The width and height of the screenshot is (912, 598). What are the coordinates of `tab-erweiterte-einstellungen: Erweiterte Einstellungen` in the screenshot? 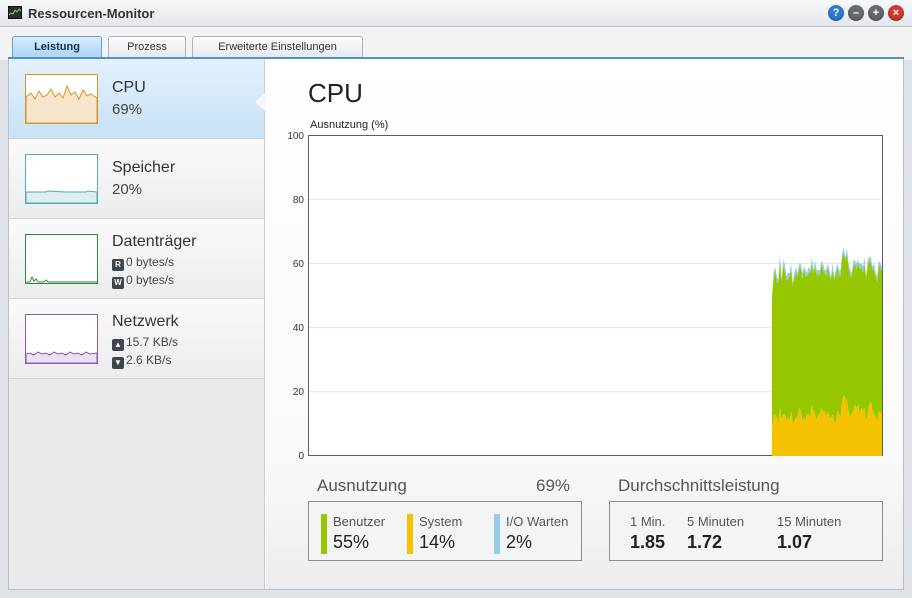 It's located at (277, 47).